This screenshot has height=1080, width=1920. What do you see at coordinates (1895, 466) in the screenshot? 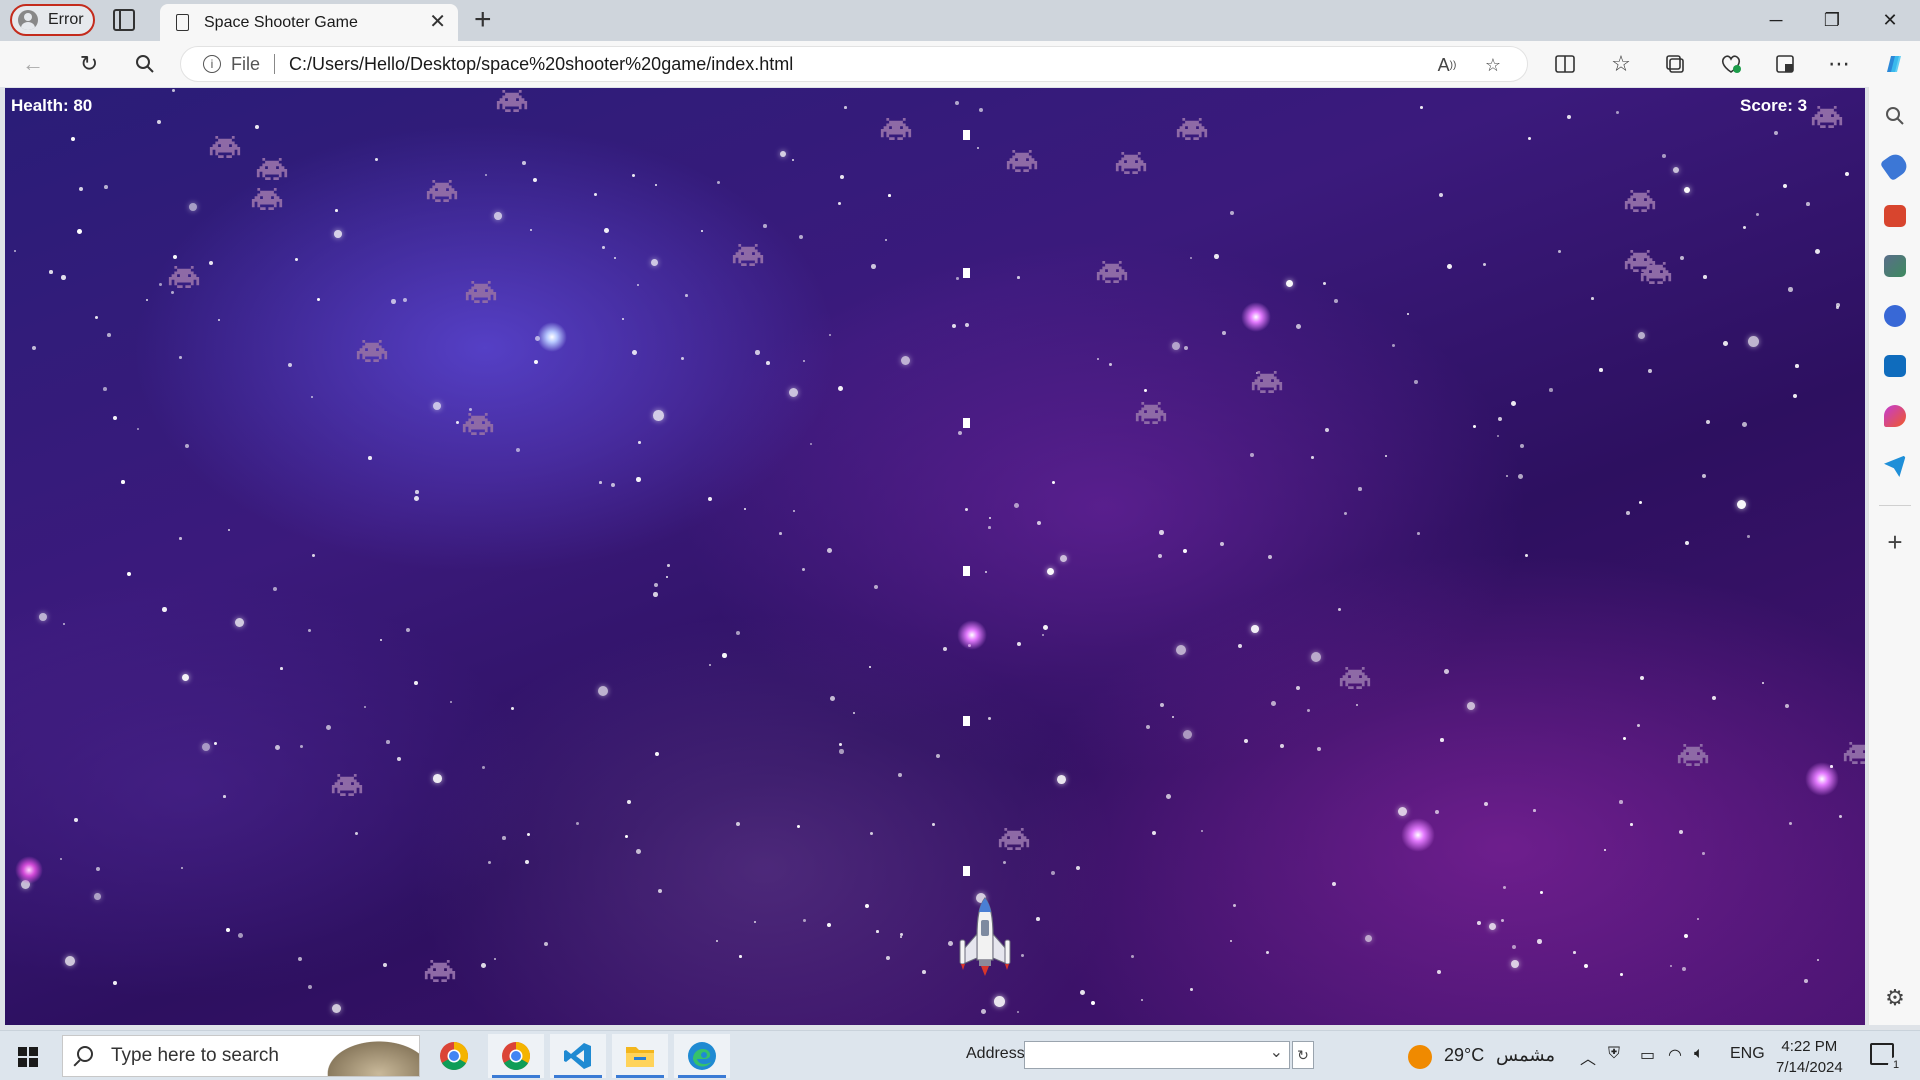
I see `sidebar-send-icon` at bounding box center [1895, 466].